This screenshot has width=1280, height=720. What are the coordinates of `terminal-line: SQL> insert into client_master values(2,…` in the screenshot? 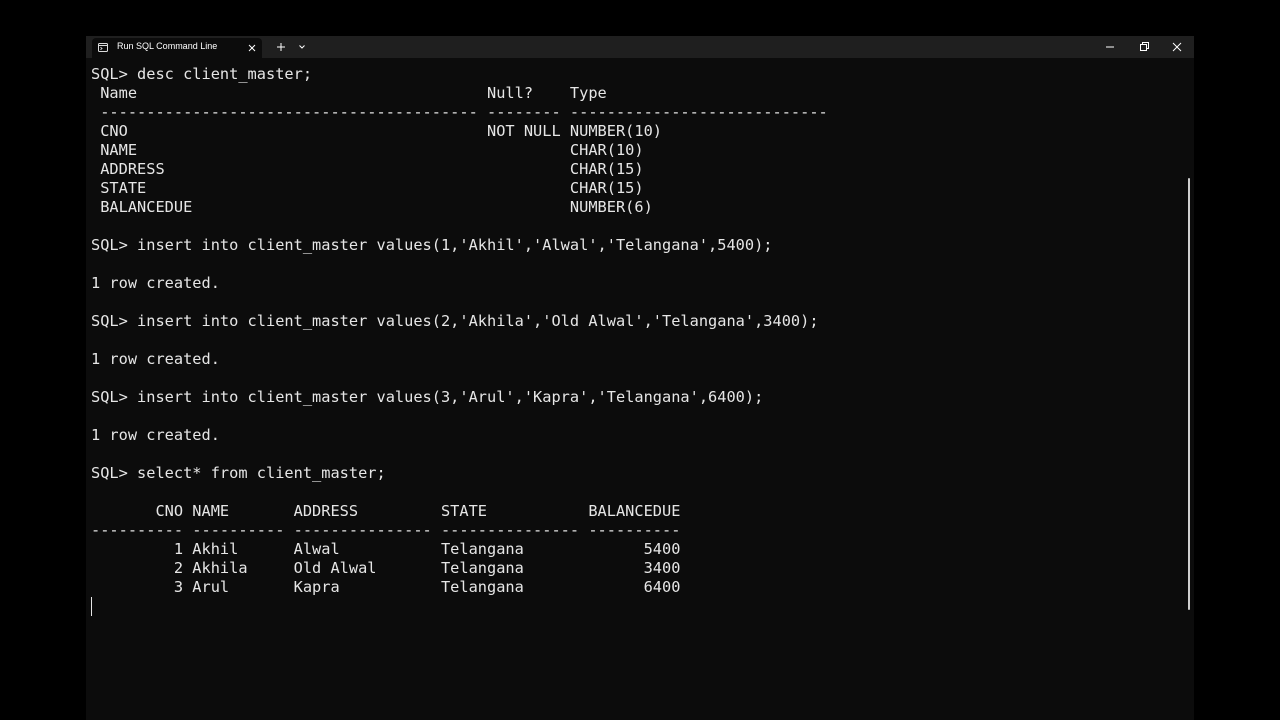 It's located at (455, 321).